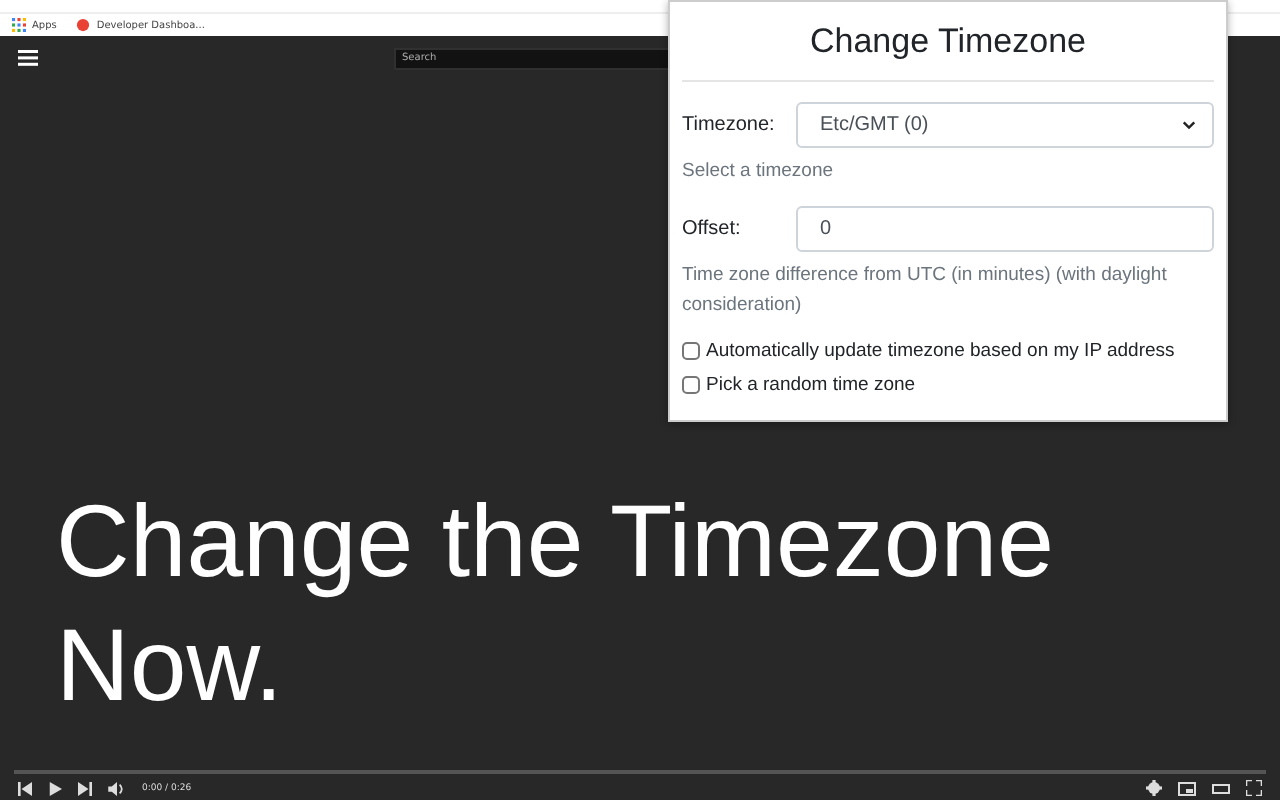  I want to click on checkbox-label: Pick a random time zone, so click(811, 385).